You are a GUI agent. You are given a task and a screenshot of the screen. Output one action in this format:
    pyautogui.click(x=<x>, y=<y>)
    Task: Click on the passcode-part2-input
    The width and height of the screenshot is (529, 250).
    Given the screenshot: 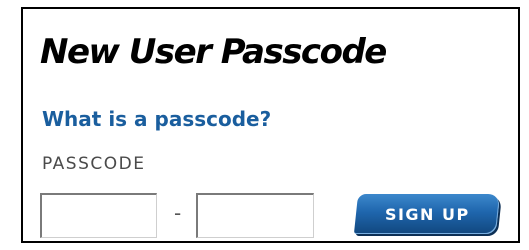 What is the action you would take?
    pyautogui.click(x=255, y=215)
    